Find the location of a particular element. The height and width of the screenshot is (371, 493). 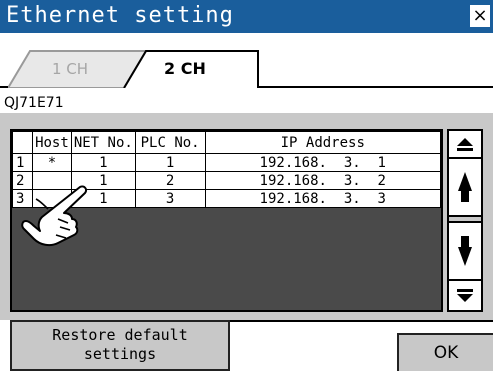

close-icon: × is located at coordinates (480, 16).